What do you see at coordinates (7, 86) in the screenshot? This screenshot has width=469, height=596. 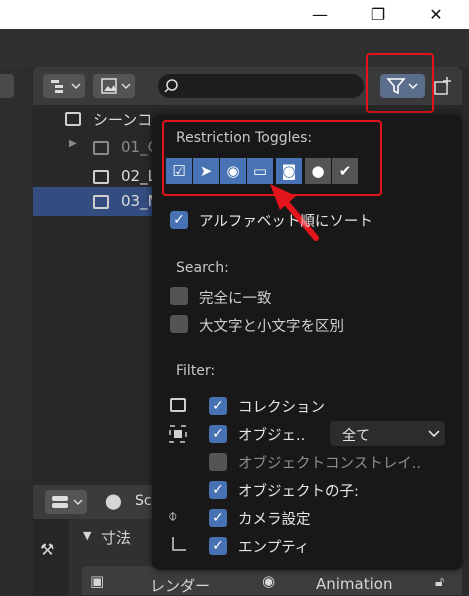 I see `viewport-dropdown` at bounding box center [7, 86].